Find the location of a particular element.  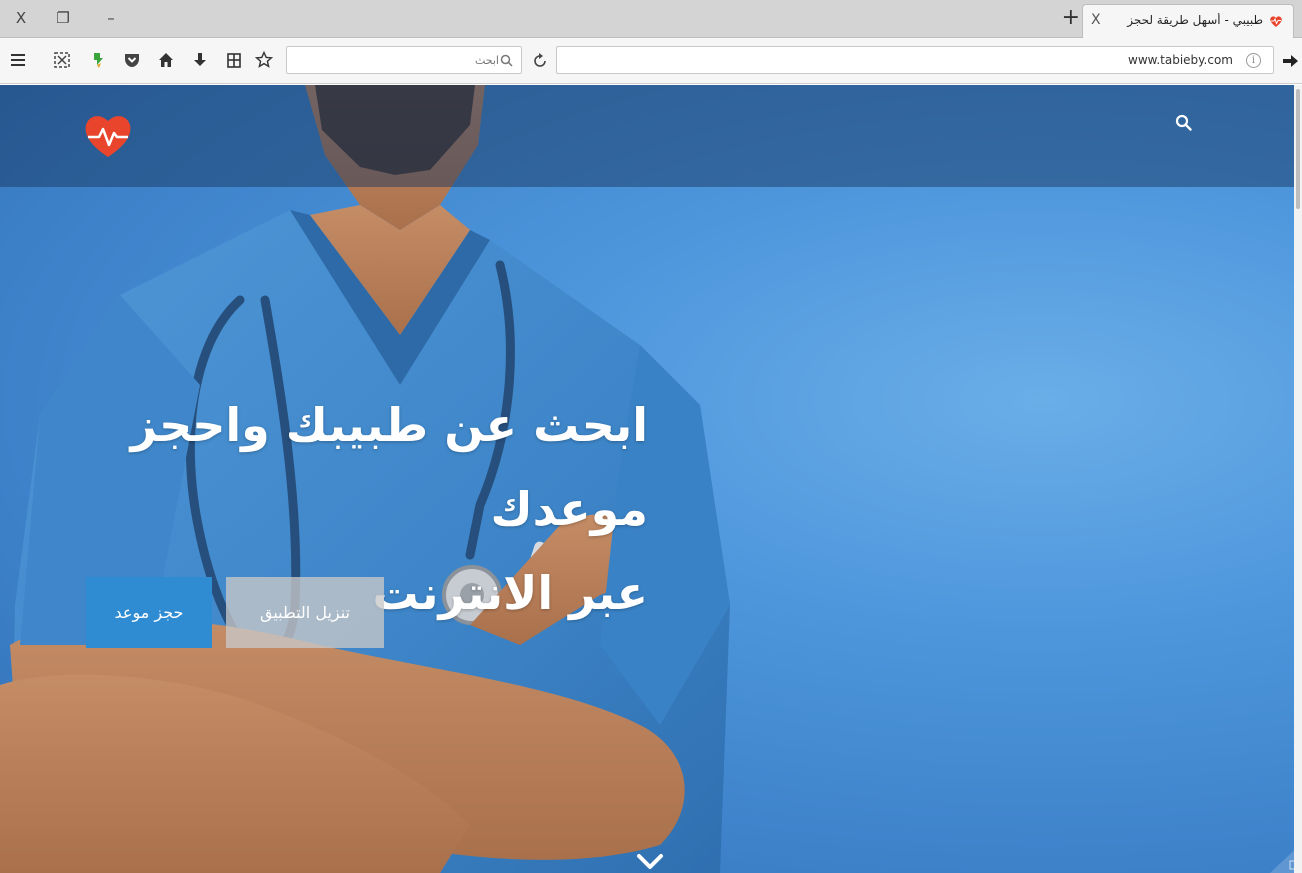

home-icon is located at coordinates (166, 60).